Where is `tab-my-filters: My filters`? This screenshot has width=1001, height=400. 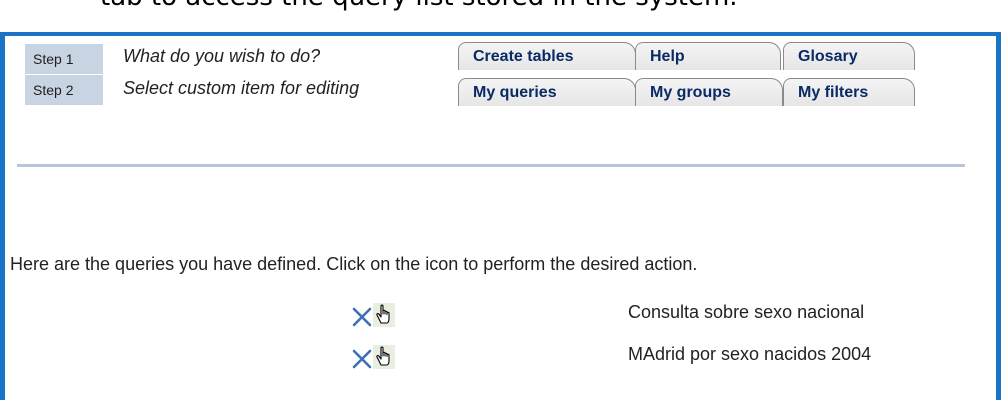
tab-my-filters: My filters is located at coordinates (849, 92).